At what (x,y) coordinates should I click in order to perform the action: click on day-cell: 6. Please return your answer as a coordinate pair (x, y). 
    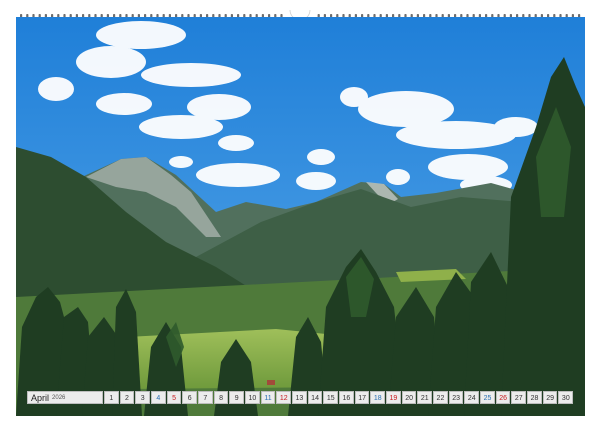
    Looking at the image, I should click on (190, 397).